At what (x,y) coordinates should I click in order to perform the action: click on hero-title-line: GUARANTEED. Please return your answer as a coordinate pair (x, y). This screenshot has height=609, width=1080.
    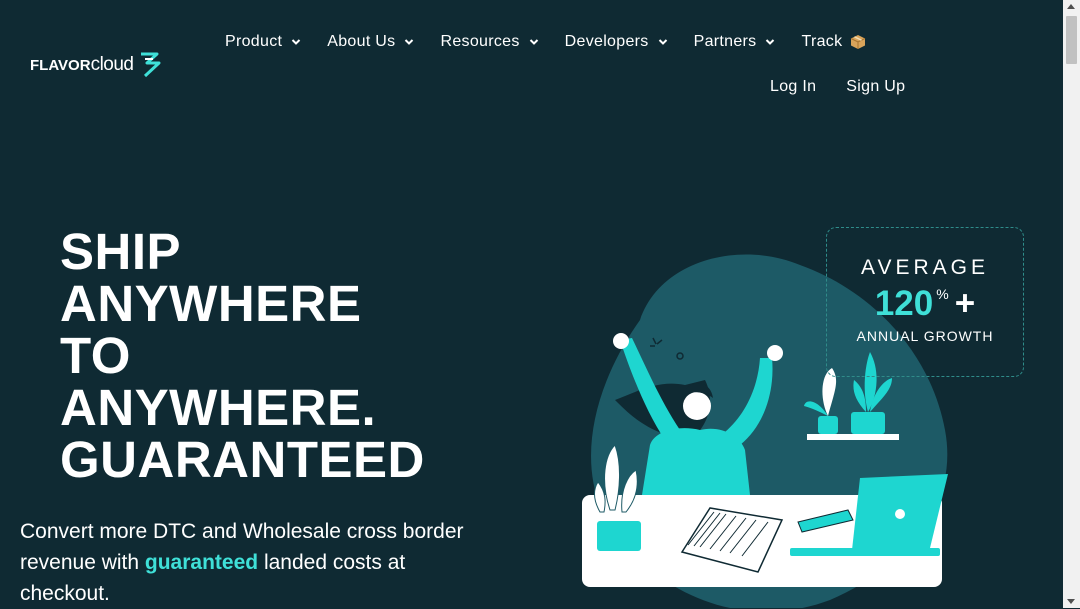
    Looking at the image, I should click on (242, 459).